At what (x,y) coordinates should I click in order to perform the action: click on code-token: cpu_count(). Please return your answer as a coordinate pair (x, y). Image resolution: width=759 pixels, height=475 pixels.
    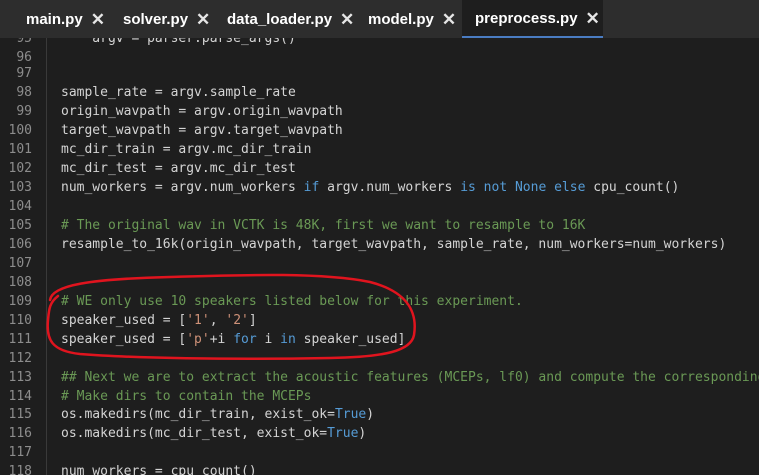
    Looking at the image, I should click on (632, 187).